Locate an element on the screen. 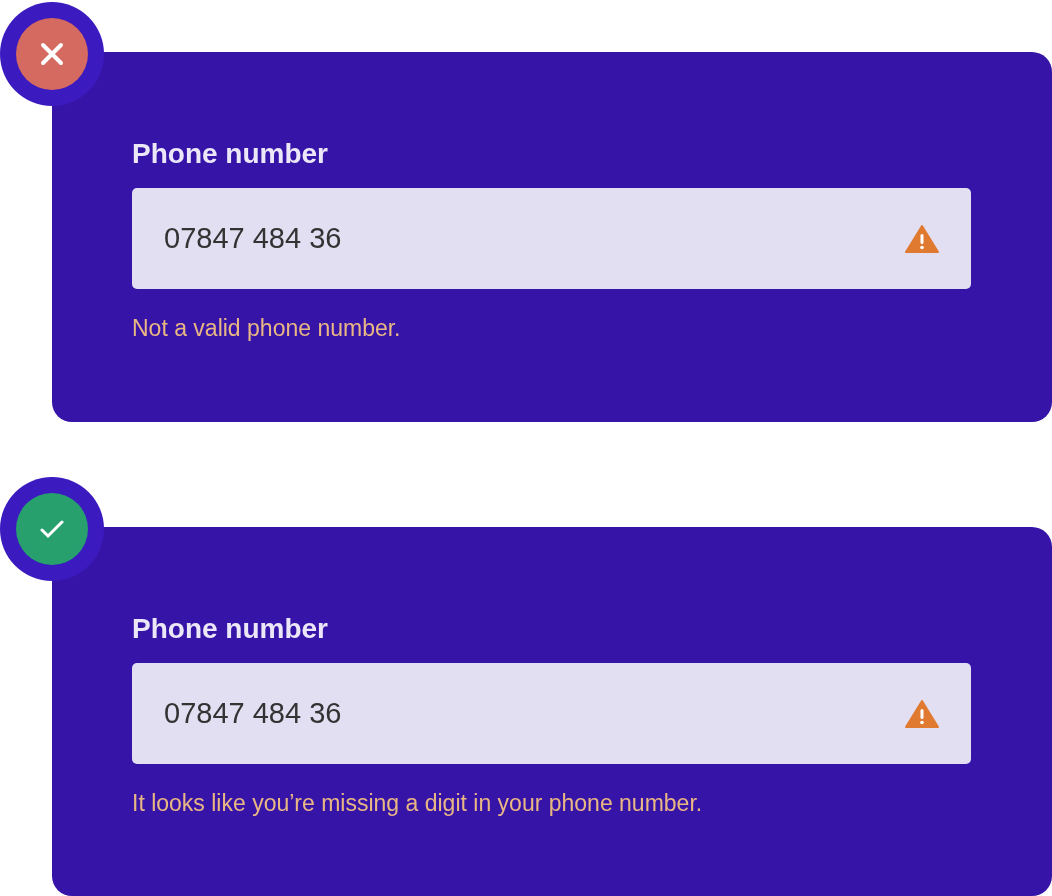  close-icon is located at coordinates (52, 54).